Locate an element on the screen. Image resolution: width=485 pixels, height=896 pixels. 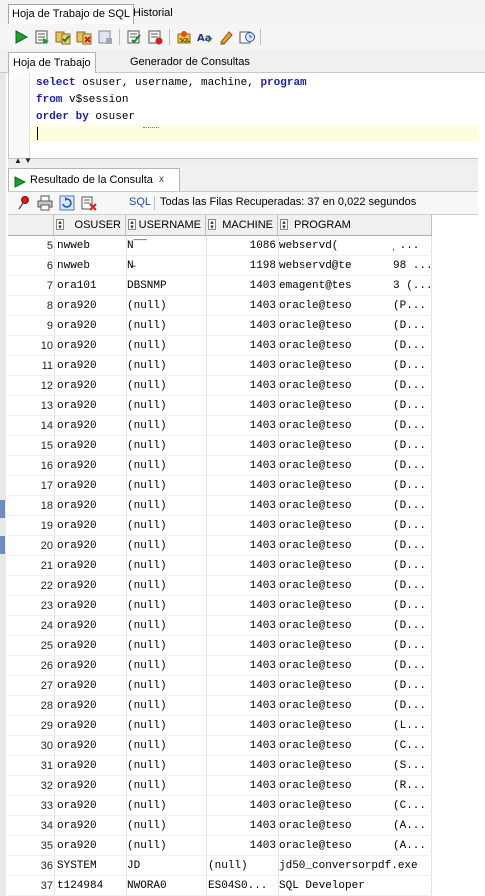
cell-username: N̵ is located at coordinates (167, 266).